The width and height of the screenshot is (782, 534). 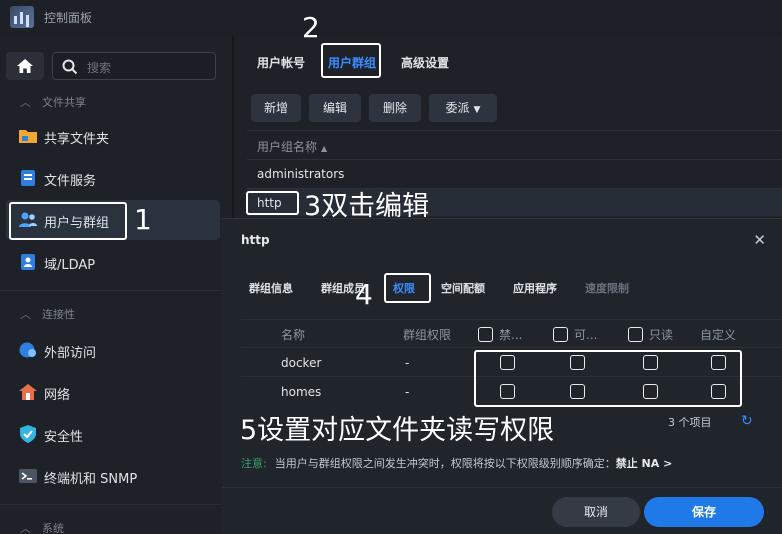 What do you see at coordinates (254, 463) in the screenshot?
I see `note-label: 注意:` at bounding box center [254, 463].